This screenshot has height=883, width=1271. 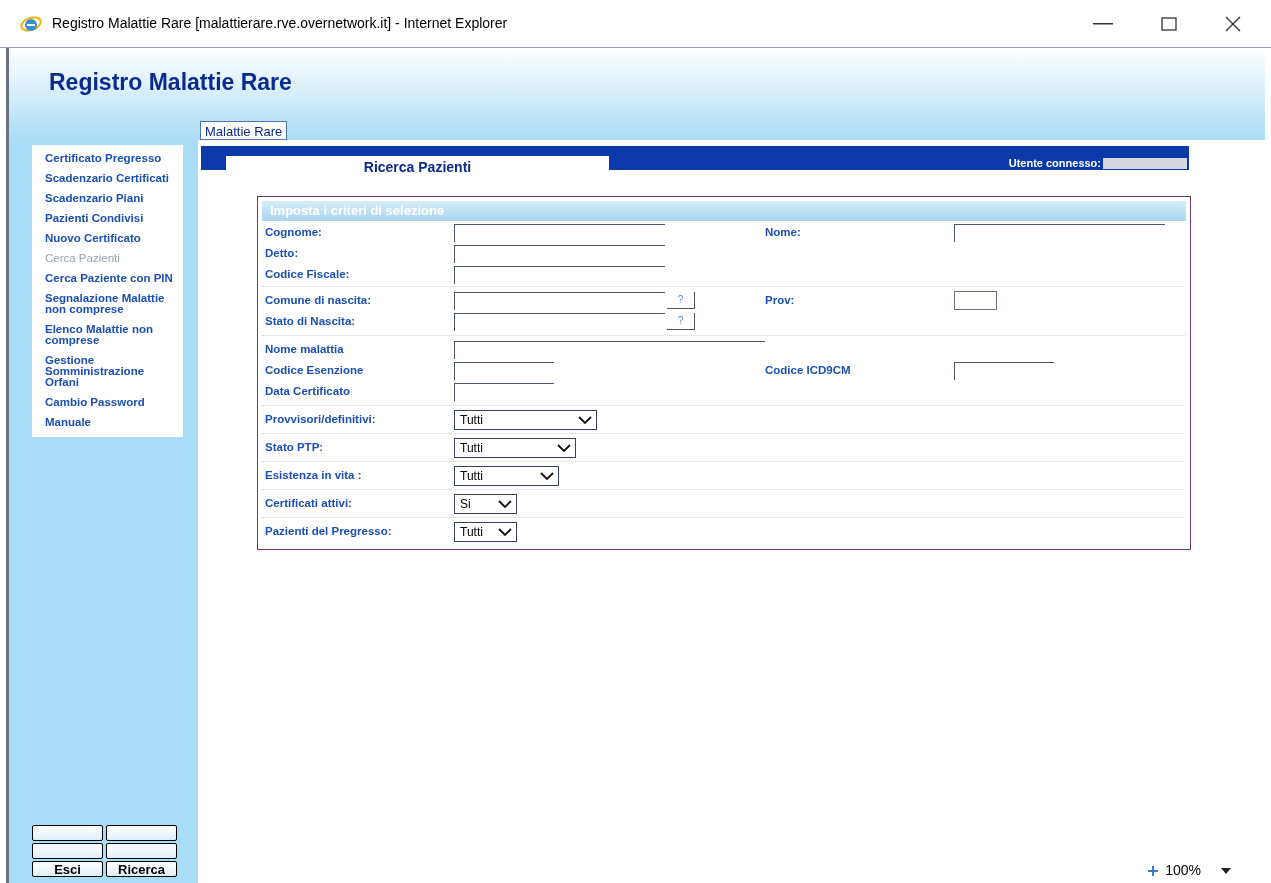 What do you see at coordinates (110, 238) in the screenshot?
I see `sidebar-link: Nuovo Certificato` at bounding box center [110, 238].